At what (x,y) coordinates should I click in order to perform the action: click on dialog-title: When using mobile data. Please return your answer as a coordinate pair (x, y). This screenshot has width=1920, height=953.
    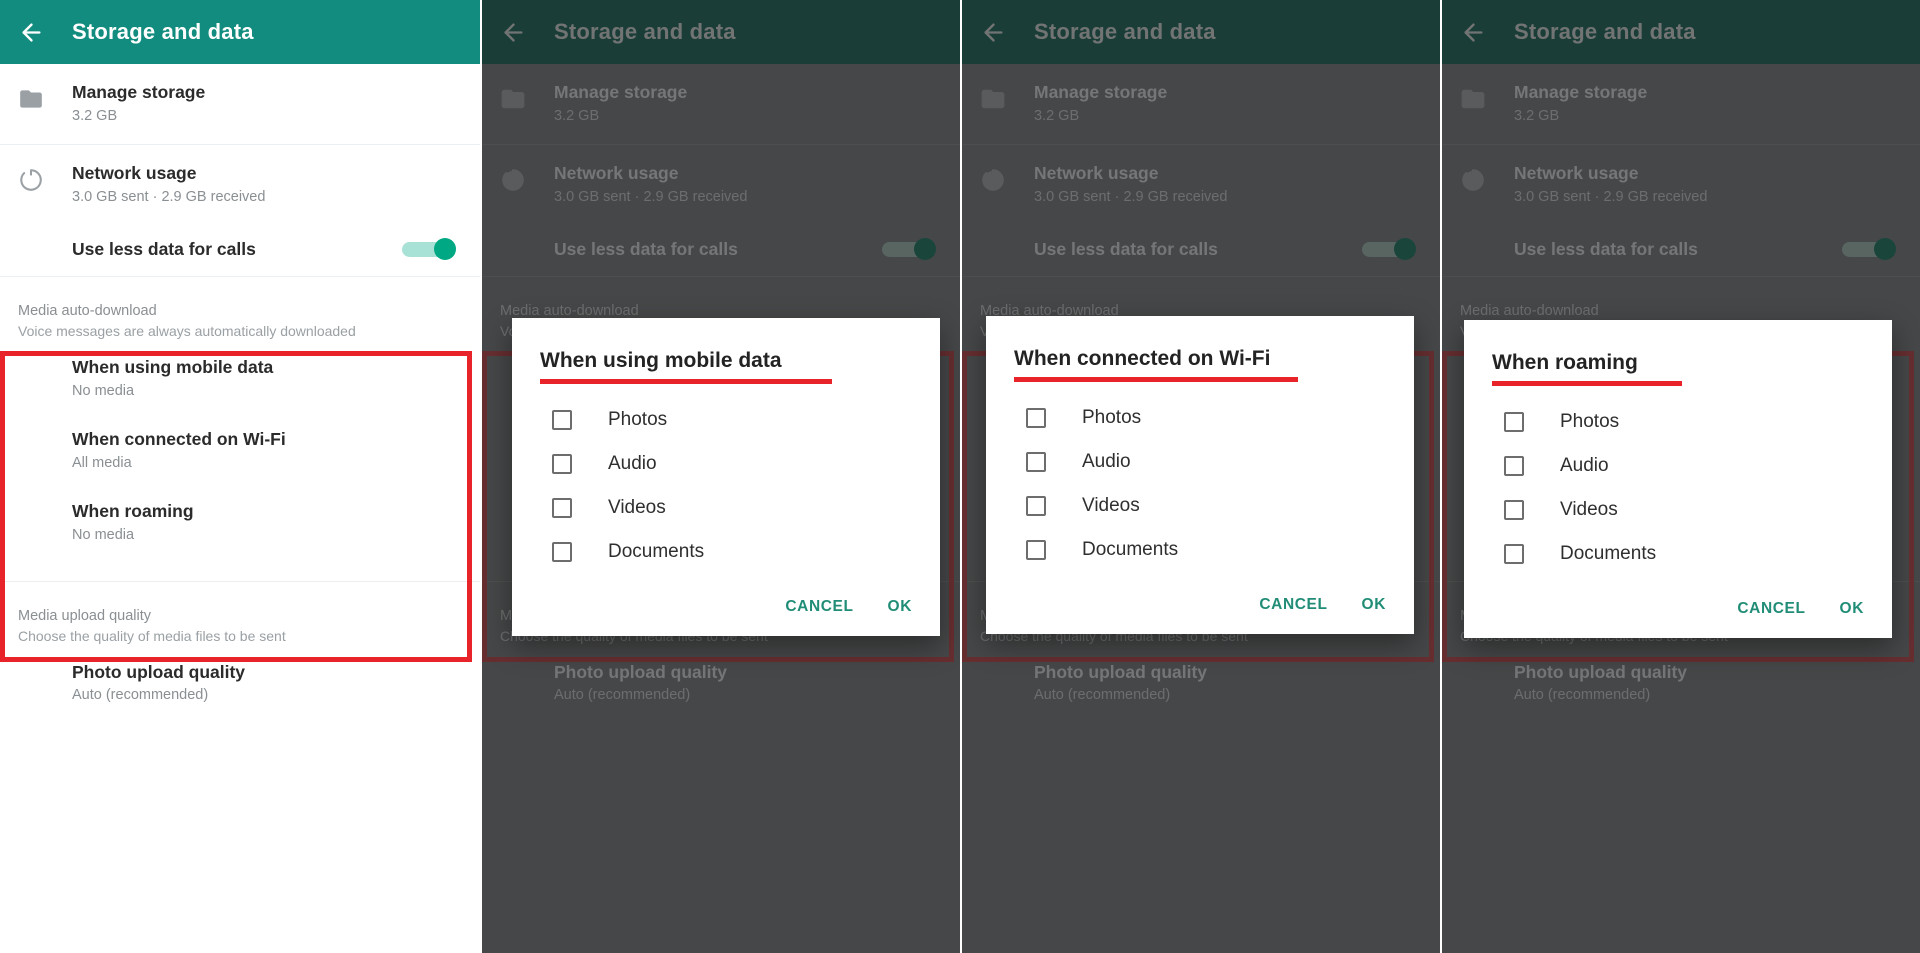
    Looking at the image, I should click on (661, 360).